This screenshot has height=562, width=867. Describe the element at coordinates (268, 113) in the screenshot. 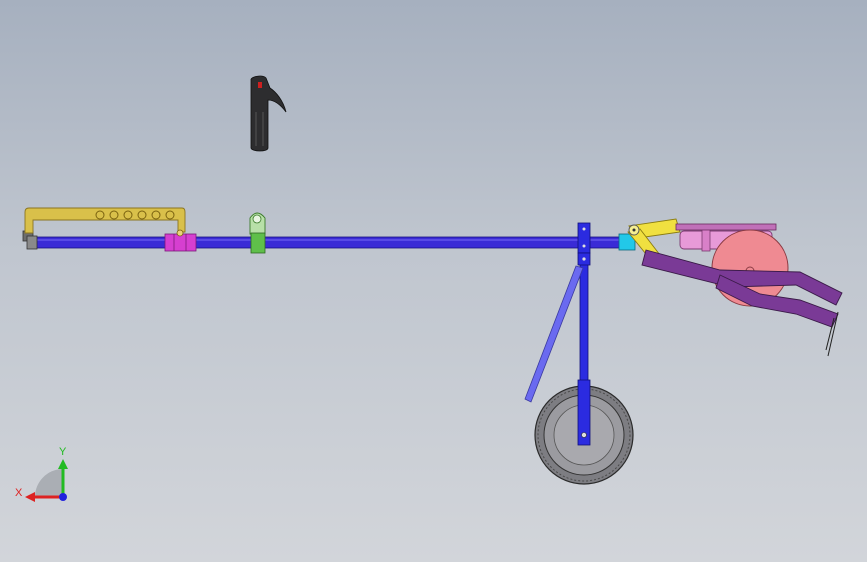

I see `grip-handle-part` at that location.